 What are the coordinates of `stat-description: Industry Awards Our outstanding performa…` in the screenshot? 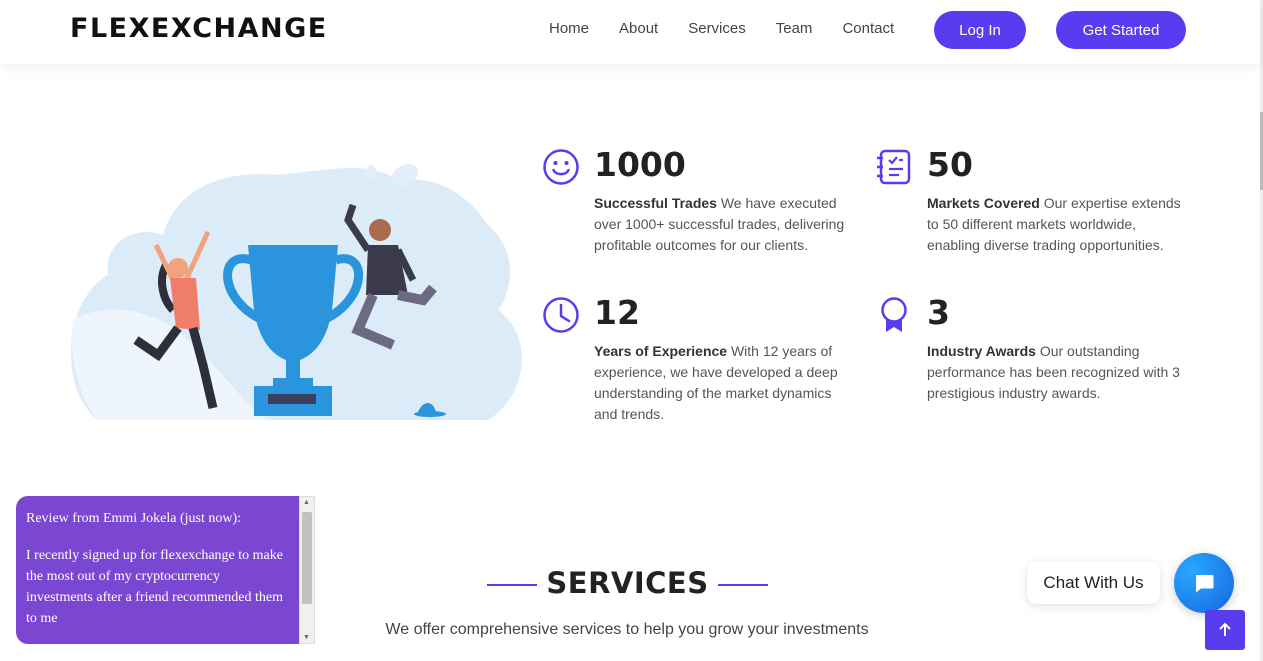 It's located at (1058, 372).